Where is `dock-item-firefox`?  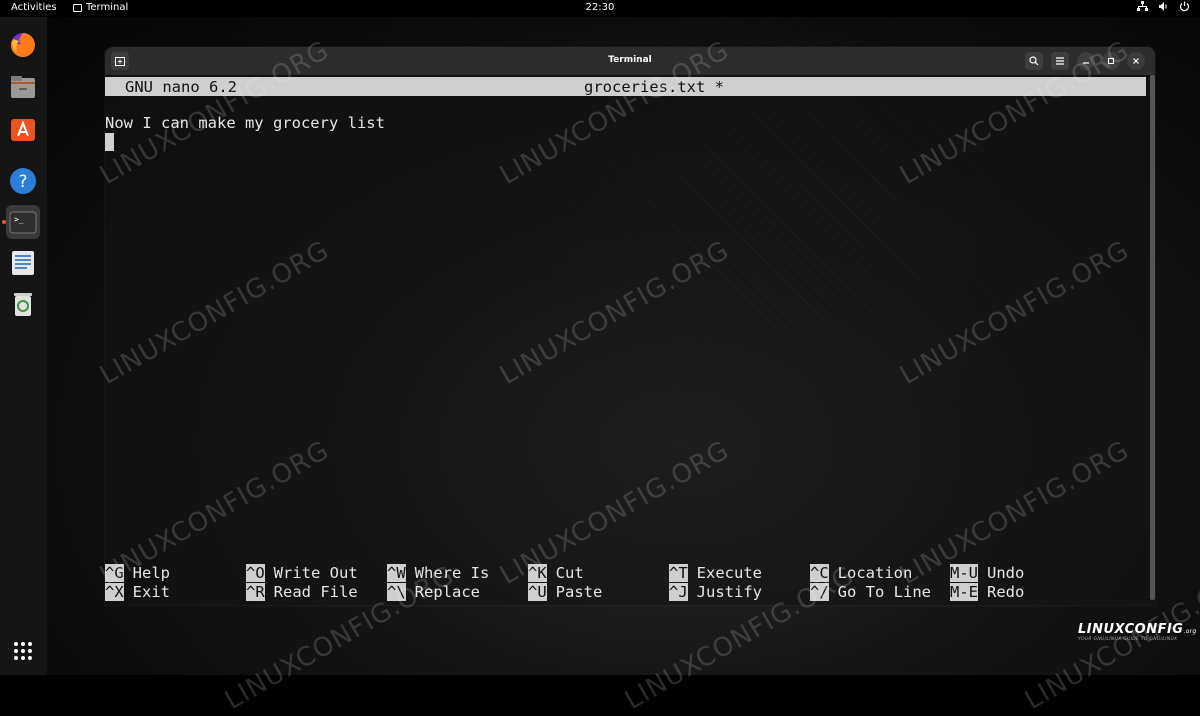
dock-item-firefox is located at coordinates (23, 45).